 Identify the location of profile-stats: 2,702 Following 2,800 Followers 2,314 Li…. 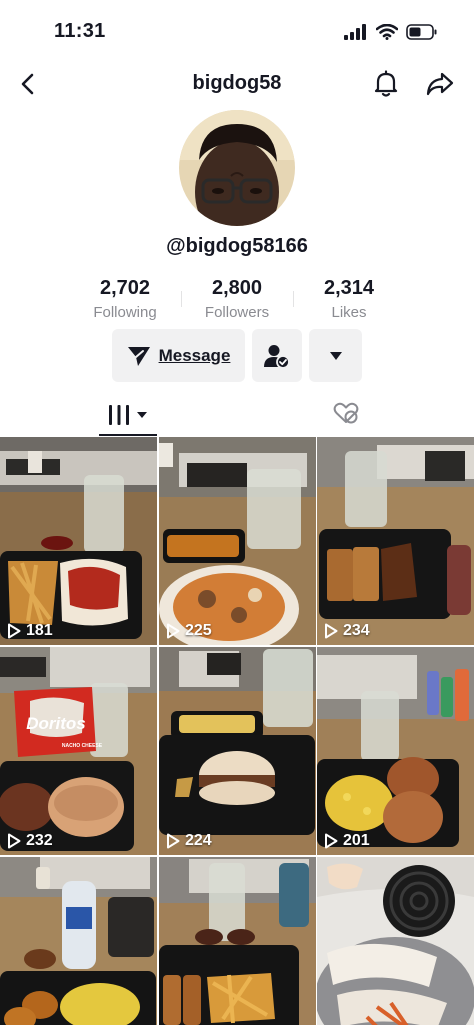
(237, 302).